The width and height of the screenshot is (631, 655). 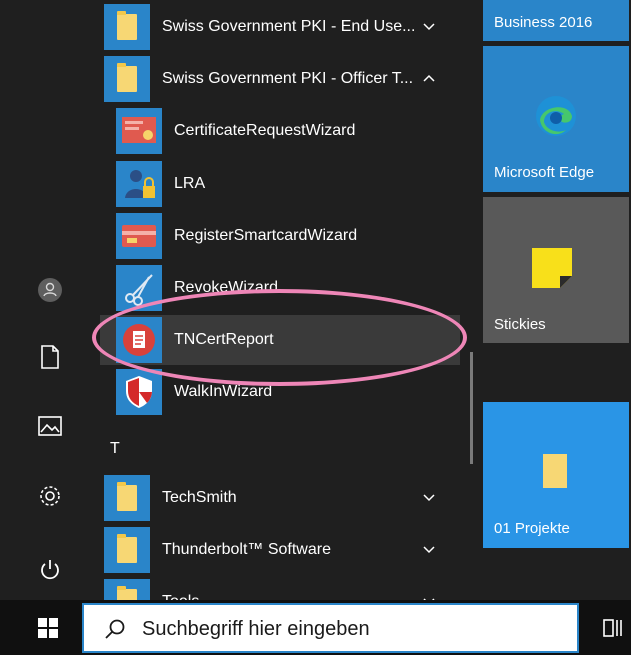 What do you see at coordinates (139, 131) in the screenshot?
I see `certificate-icon` at bounding box center [139, 131].